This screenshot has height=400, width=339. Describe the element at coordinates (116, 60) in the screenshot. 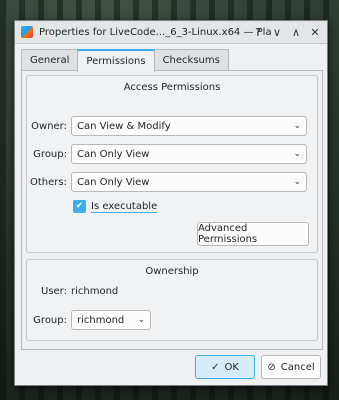

I see `tab-permissions: Permissions` at that location.